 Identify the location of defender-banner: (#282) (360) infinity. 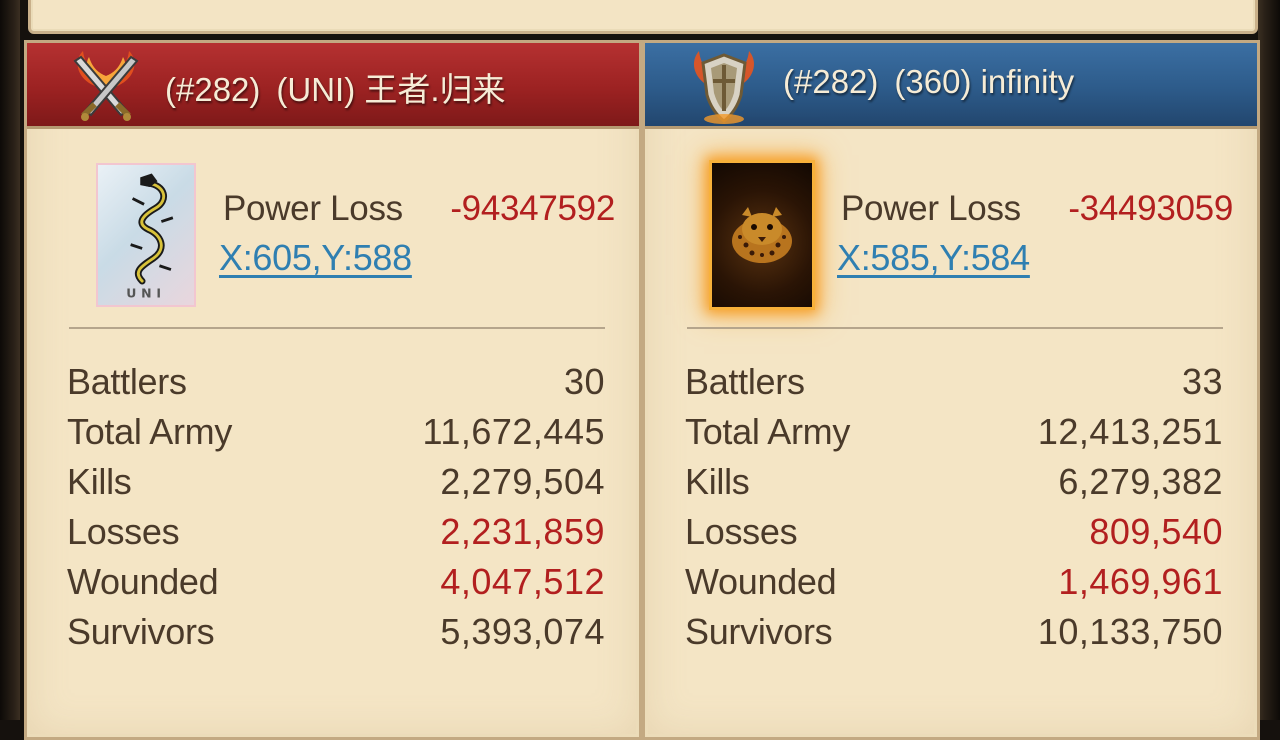
(951, 86).